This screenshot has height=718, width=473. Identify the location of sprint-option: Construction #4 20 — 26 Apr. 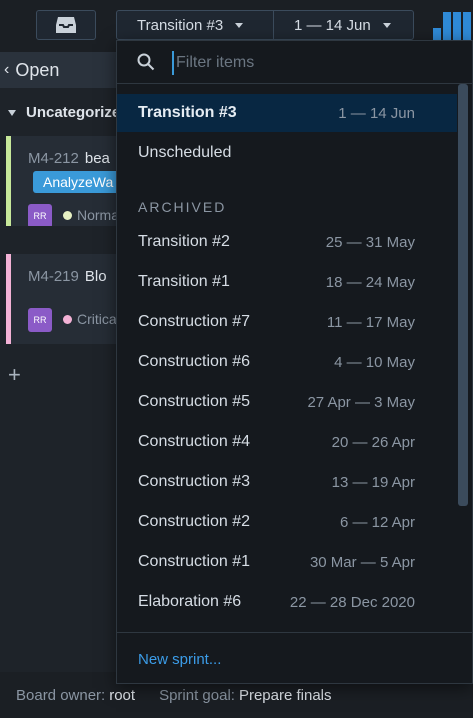
(287, 442).